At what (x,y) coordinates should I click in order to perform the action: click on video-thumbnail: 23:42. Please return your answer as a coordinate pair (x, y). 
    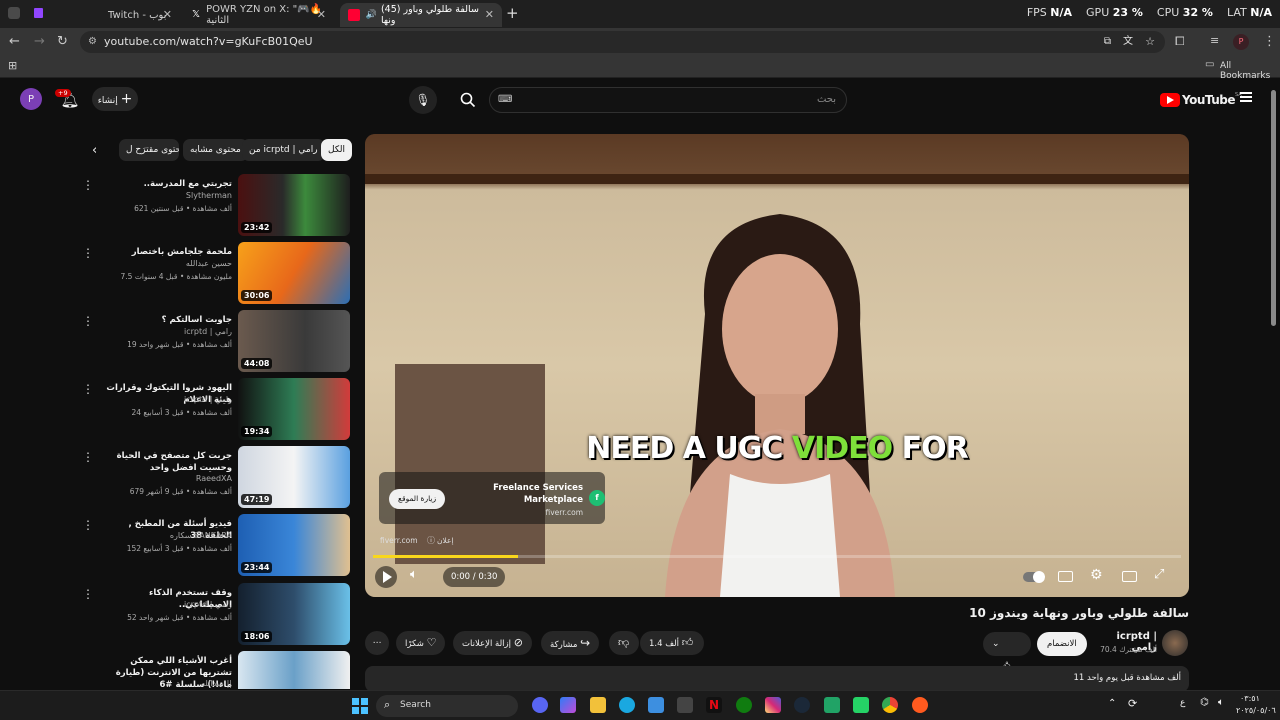
    Looking at the image, I should click on (294, 205).